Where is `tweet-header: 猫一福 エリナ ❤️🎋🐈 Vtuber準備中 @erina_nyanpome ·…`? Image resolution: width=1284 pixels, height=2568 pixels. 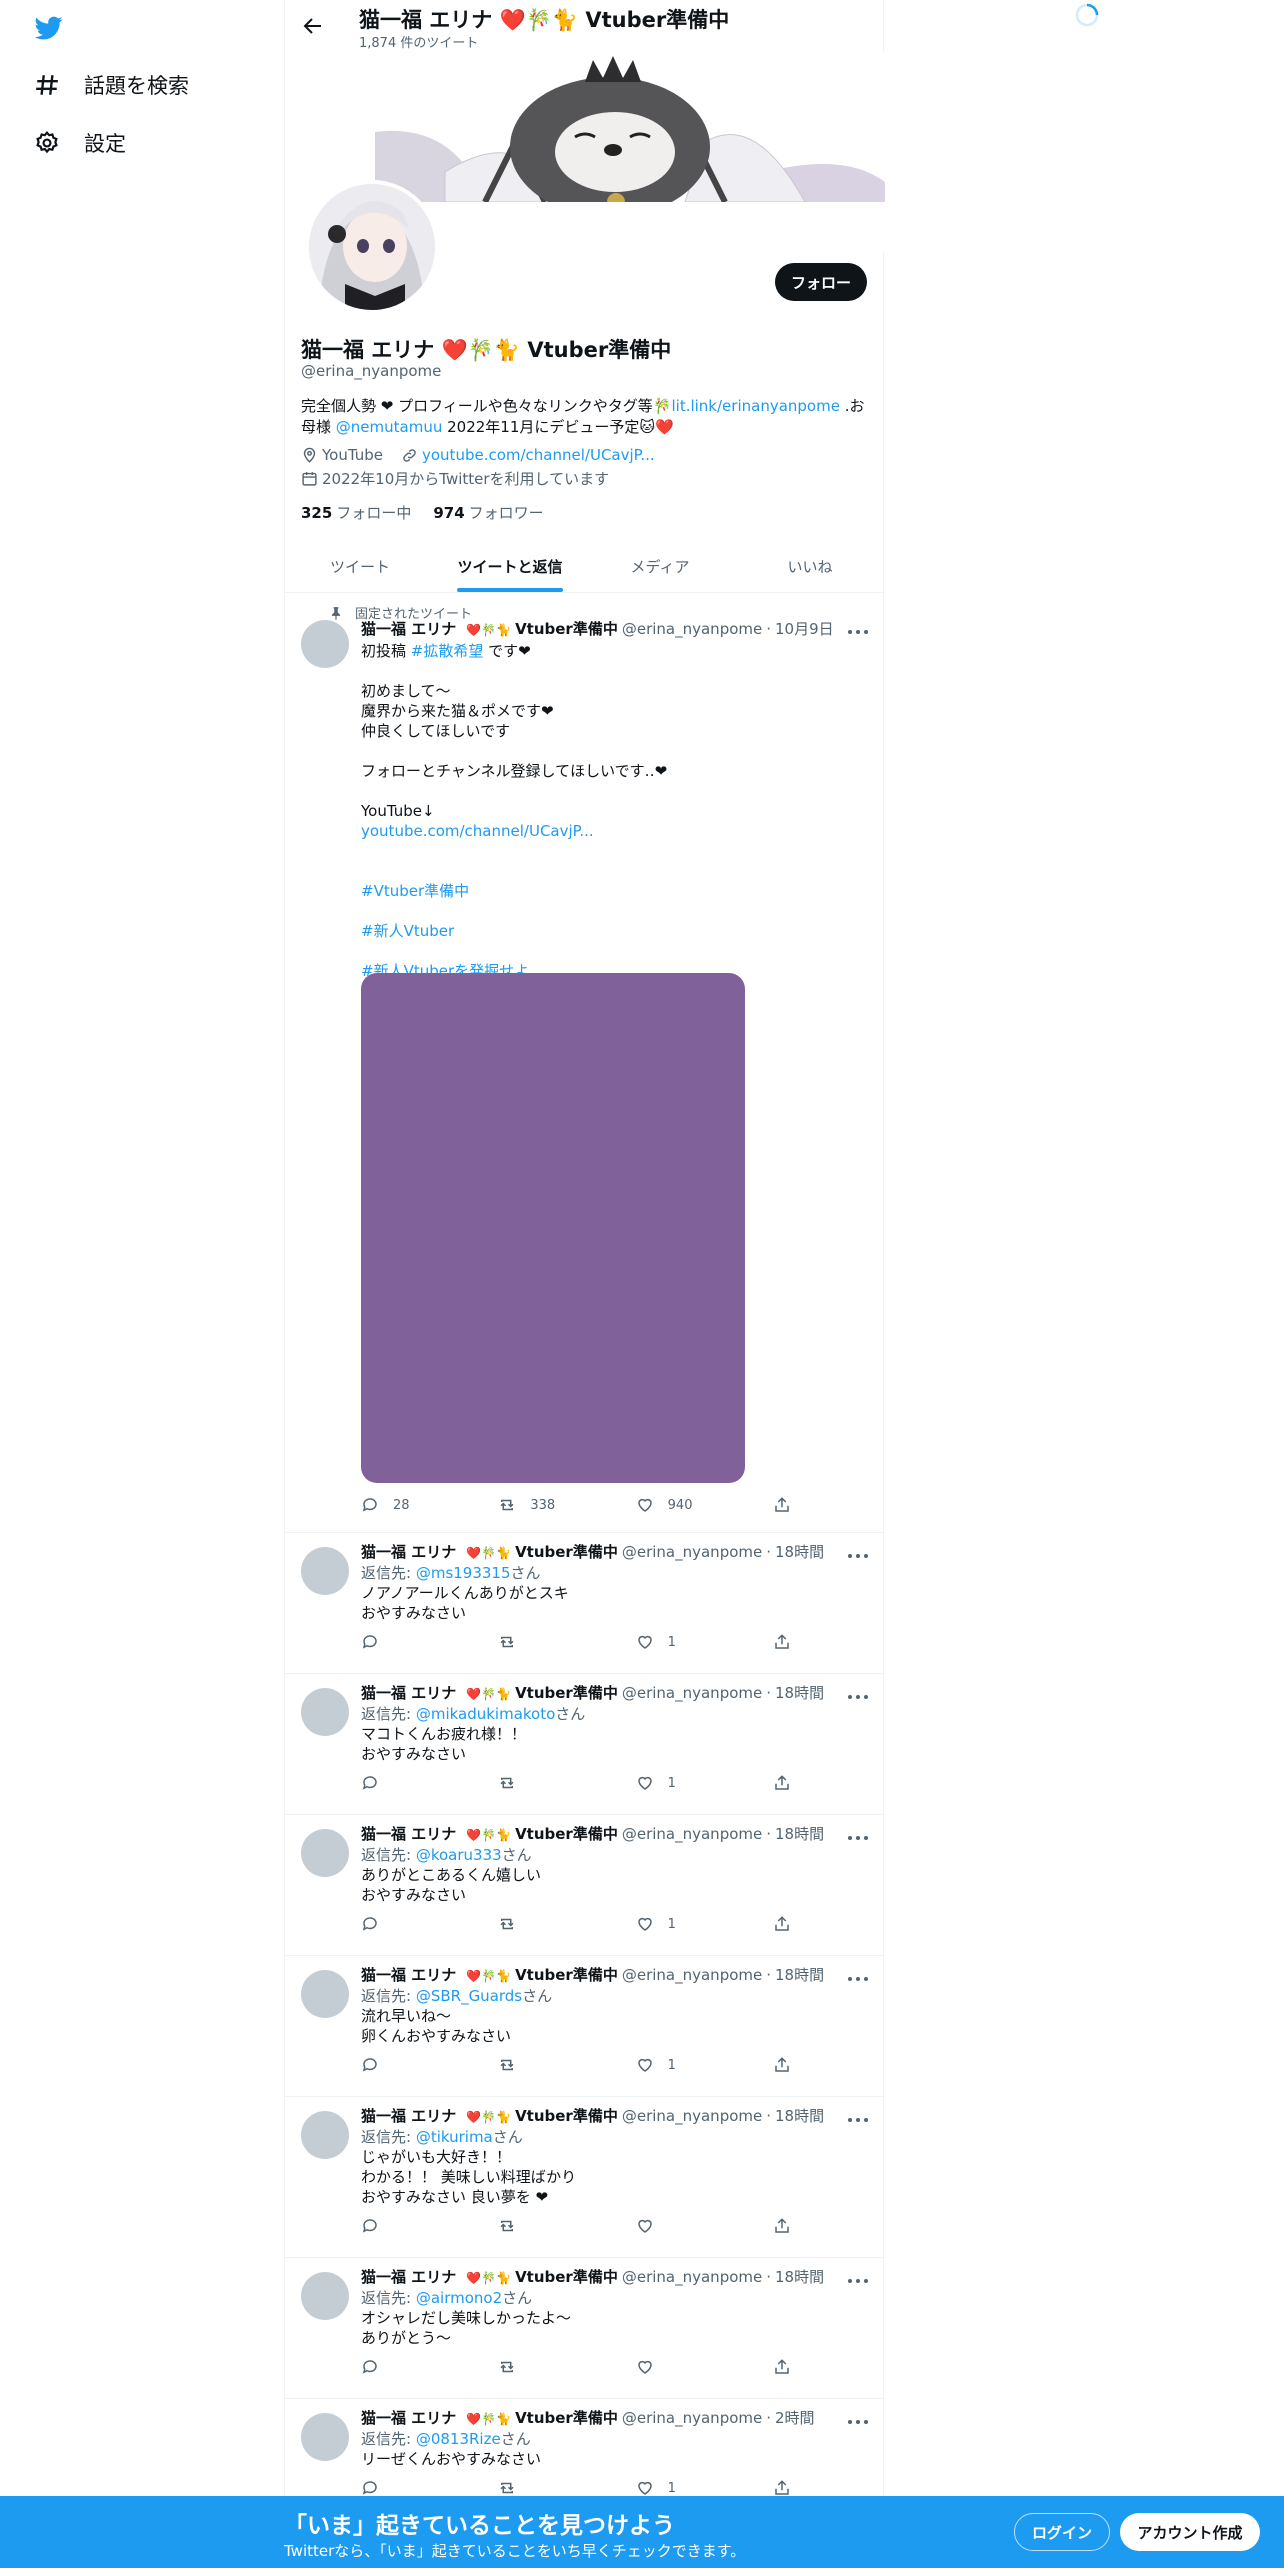
tweet-header: 猫一福 エリナ ❤️🎋🐈 Vtuber準備中 @erina_nyanpome ·… is located at coordinates (615, 628).